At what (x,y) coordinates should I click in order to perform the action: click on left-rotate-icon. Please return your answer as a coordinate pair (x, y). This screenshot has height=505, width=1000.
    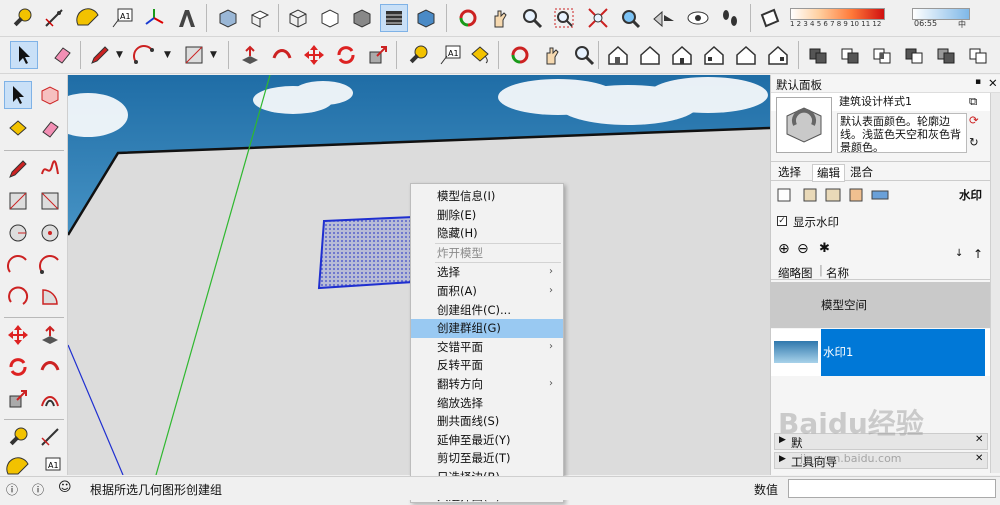
    Looking at the image, I should click on (18, 367).